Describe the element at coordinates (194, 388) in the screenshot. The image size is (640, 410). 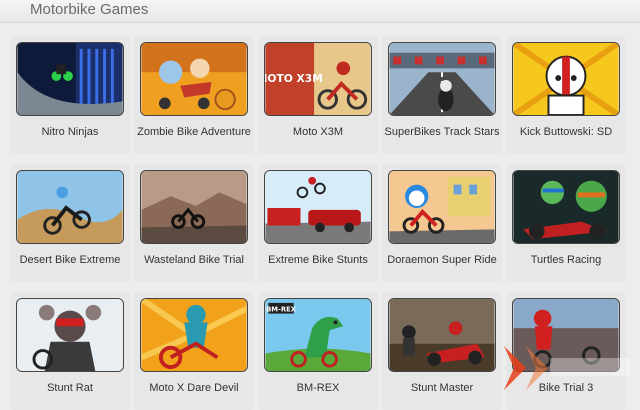
I see `game-title: Moto X Dare Devil` at that location.